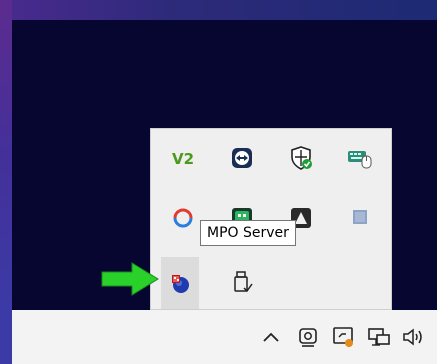  What do you see at coordinates (301, 158) in the screenshot?
I see `windows-security-icon` at bounding box center [301, 158].